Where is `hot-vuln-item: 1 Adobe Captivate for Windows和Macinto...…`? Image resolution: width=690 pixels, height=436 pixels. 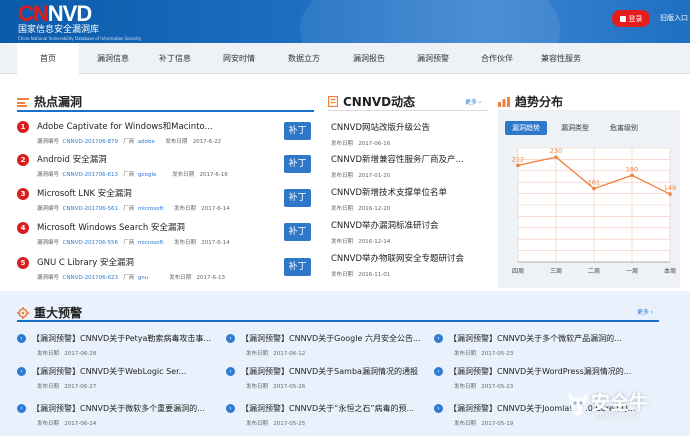 hot-vuln-item: 1 Adobe Captivate for Windows和Macinto...… is located at coordinates (167, 133).